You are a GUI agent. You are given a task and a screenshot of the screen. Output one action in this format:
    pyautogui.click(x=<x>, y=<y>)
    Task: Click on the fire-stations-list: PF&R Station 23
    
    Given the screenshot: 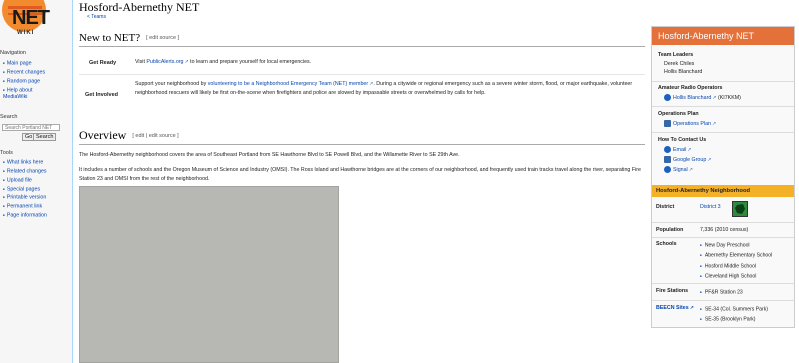 What is the action you would take?
    pyautogui.click(x=721, y=292)
    